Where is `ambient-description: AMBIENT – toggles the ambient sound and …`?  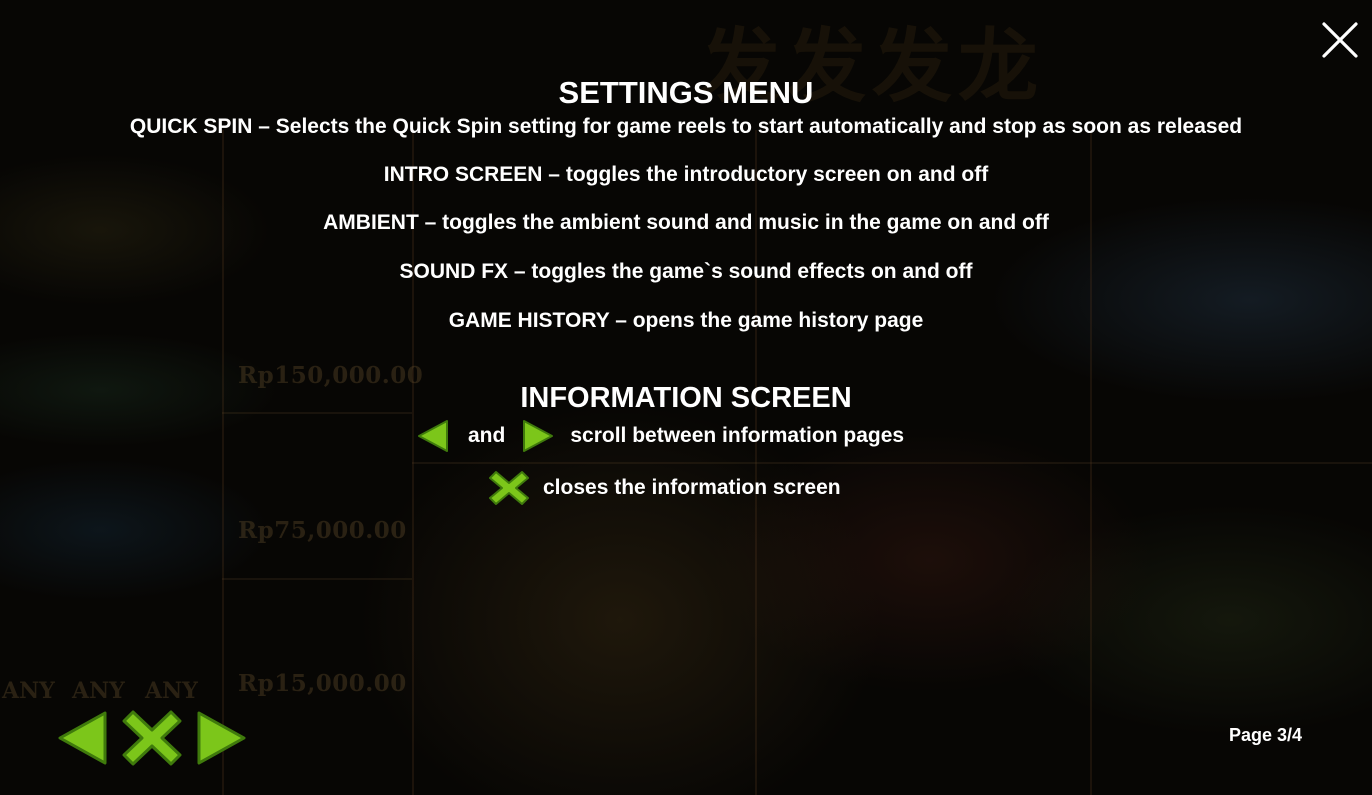
ambient-description: AMBIENT – toggles the ambient sound and … is located at coordinates (686, 222).